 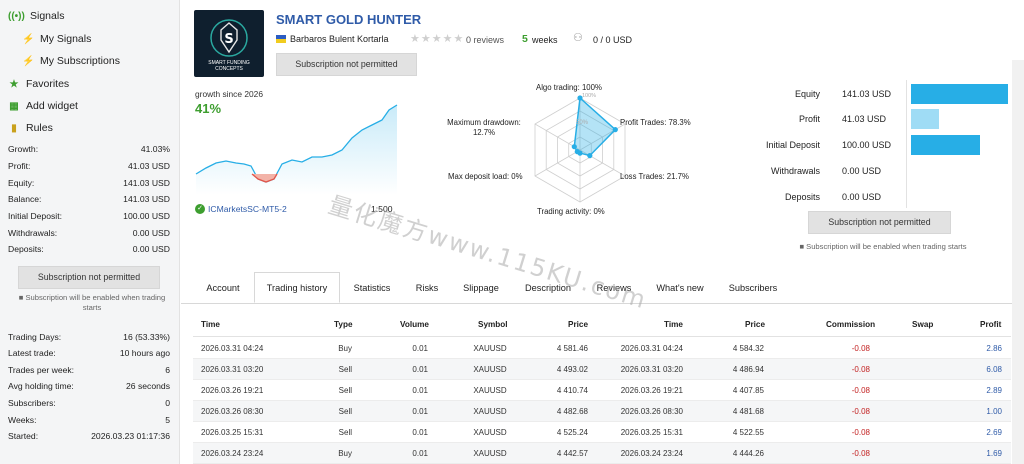 I want to click on table-header-divider, so click(x=602, y=336).